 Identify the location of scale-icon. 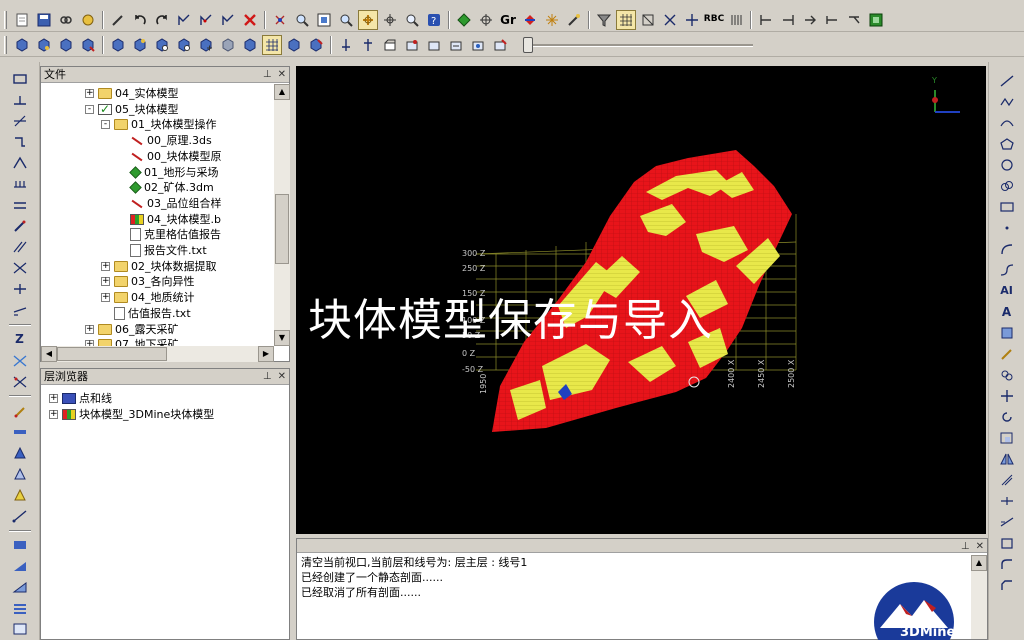
(1007, 438).